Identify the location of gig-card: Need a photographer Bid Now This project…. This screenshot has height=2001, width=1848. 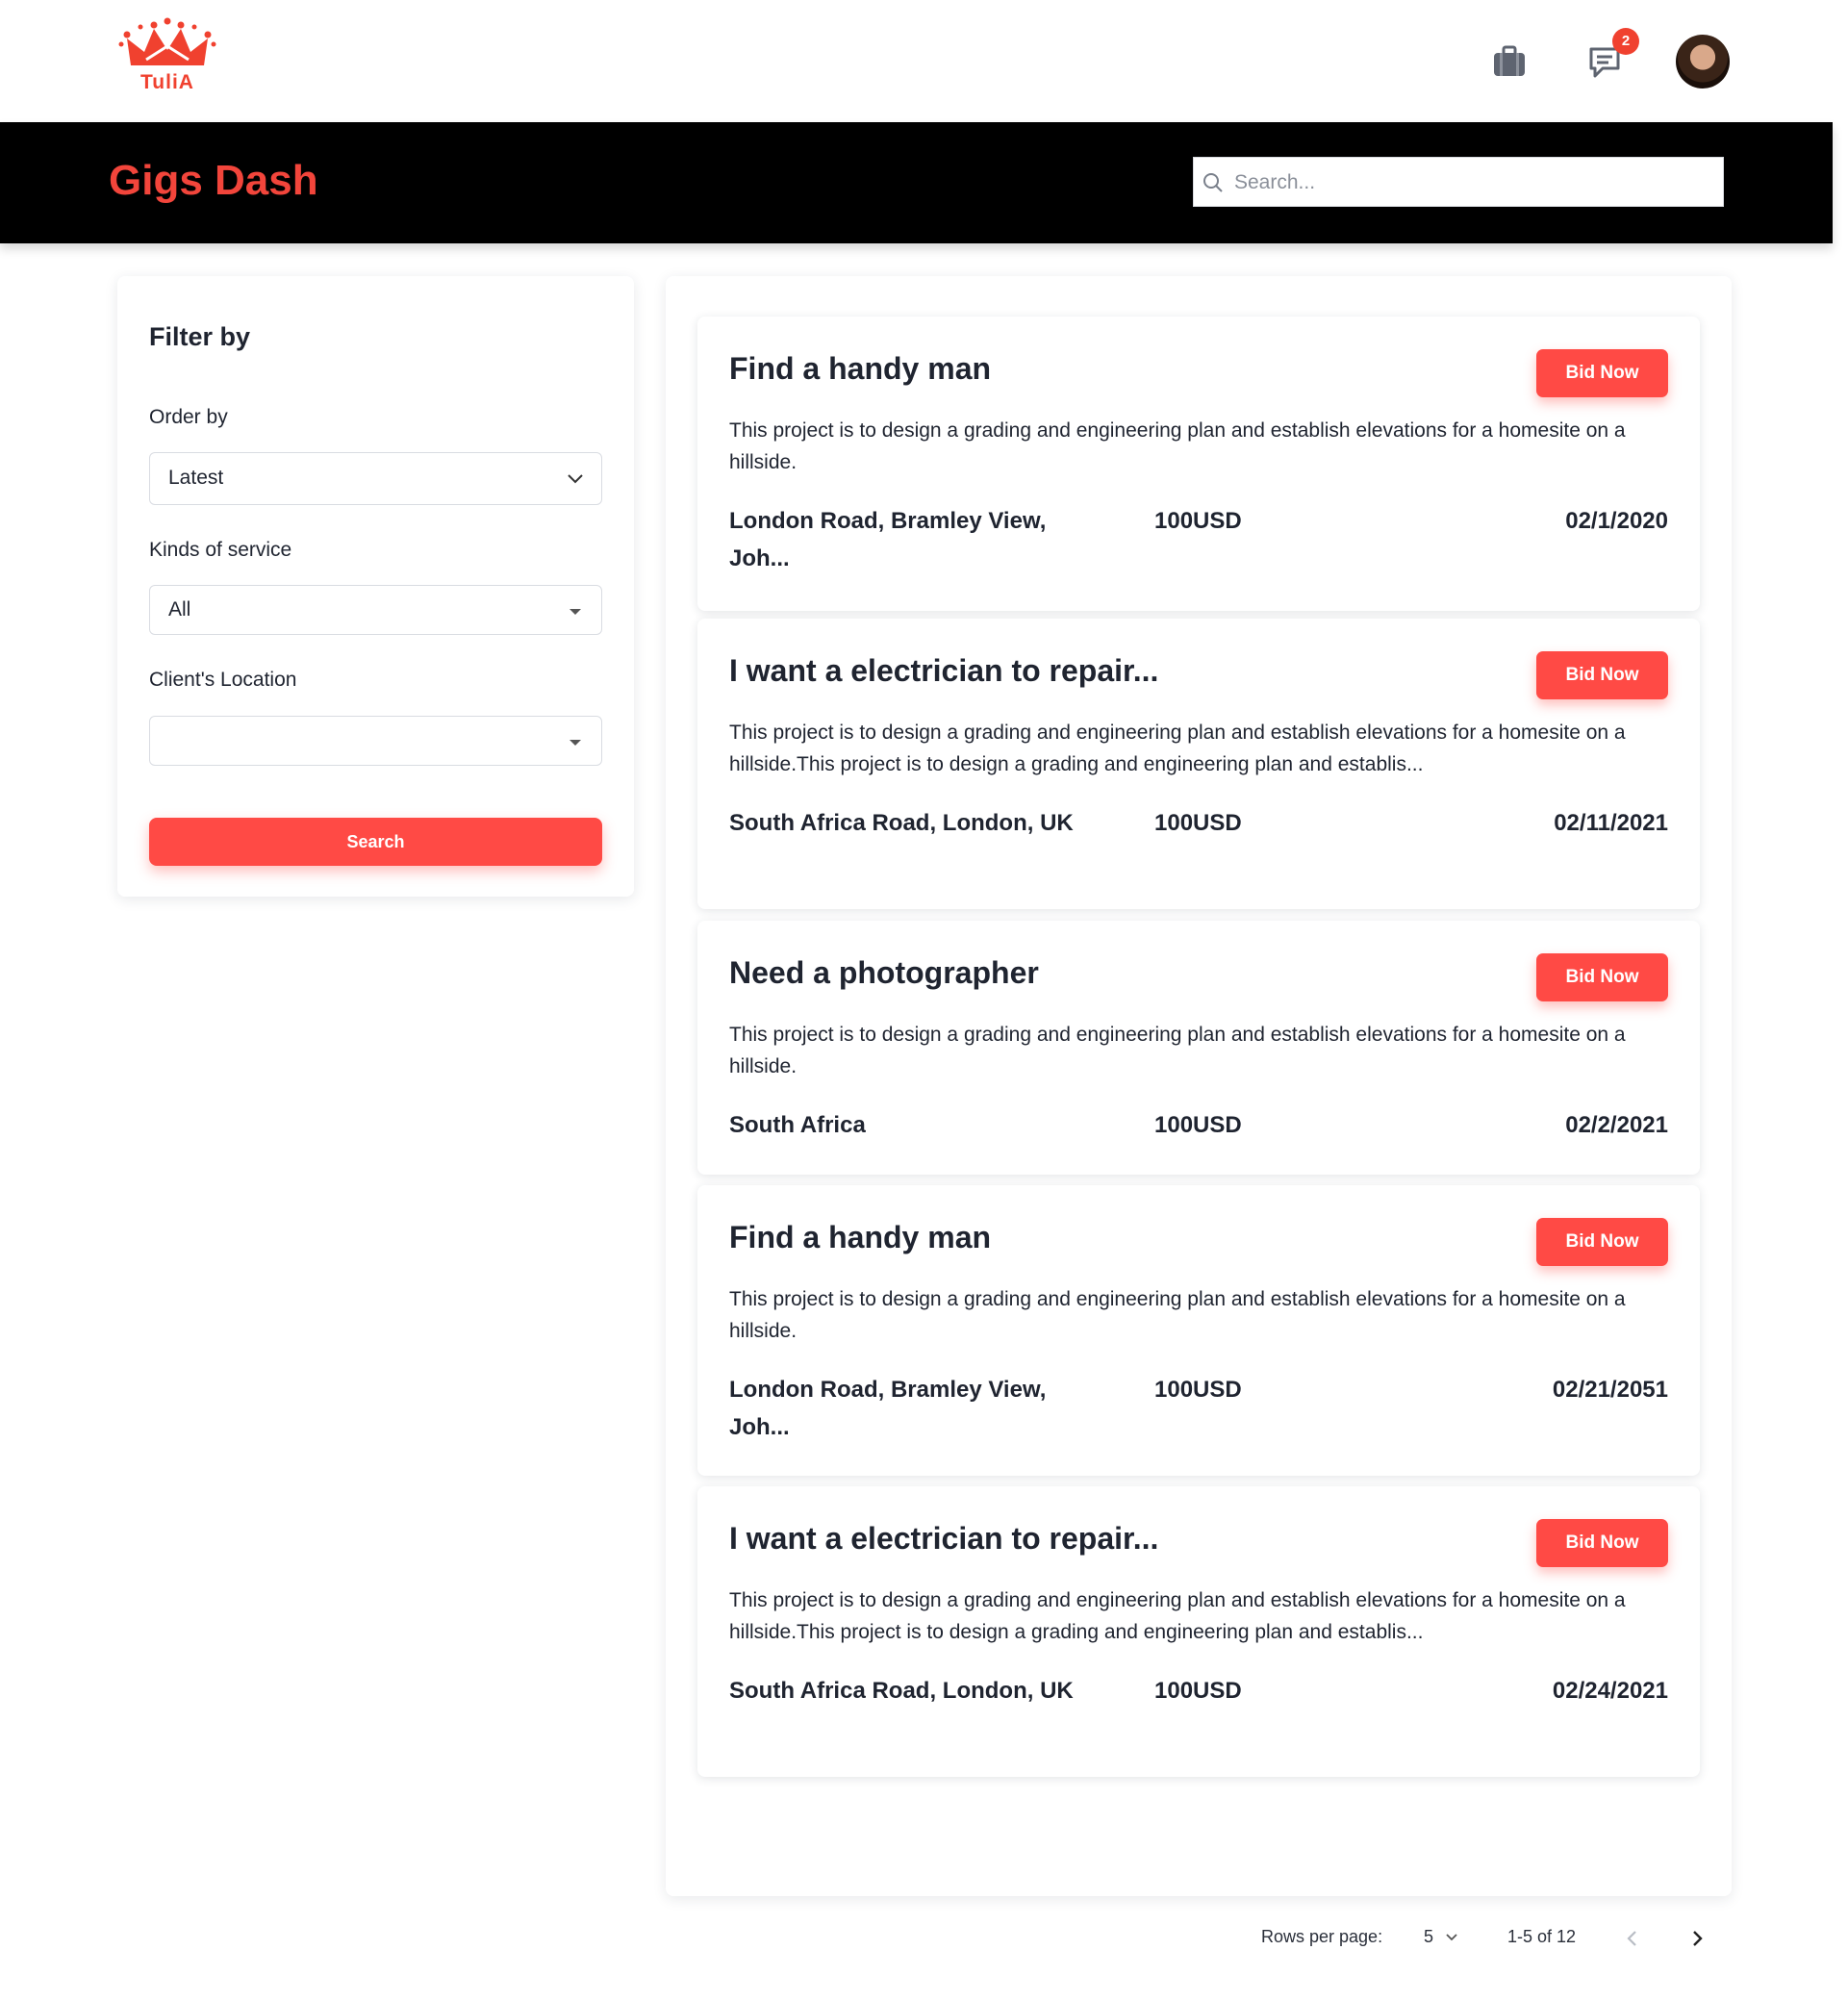
(1198, 1048).